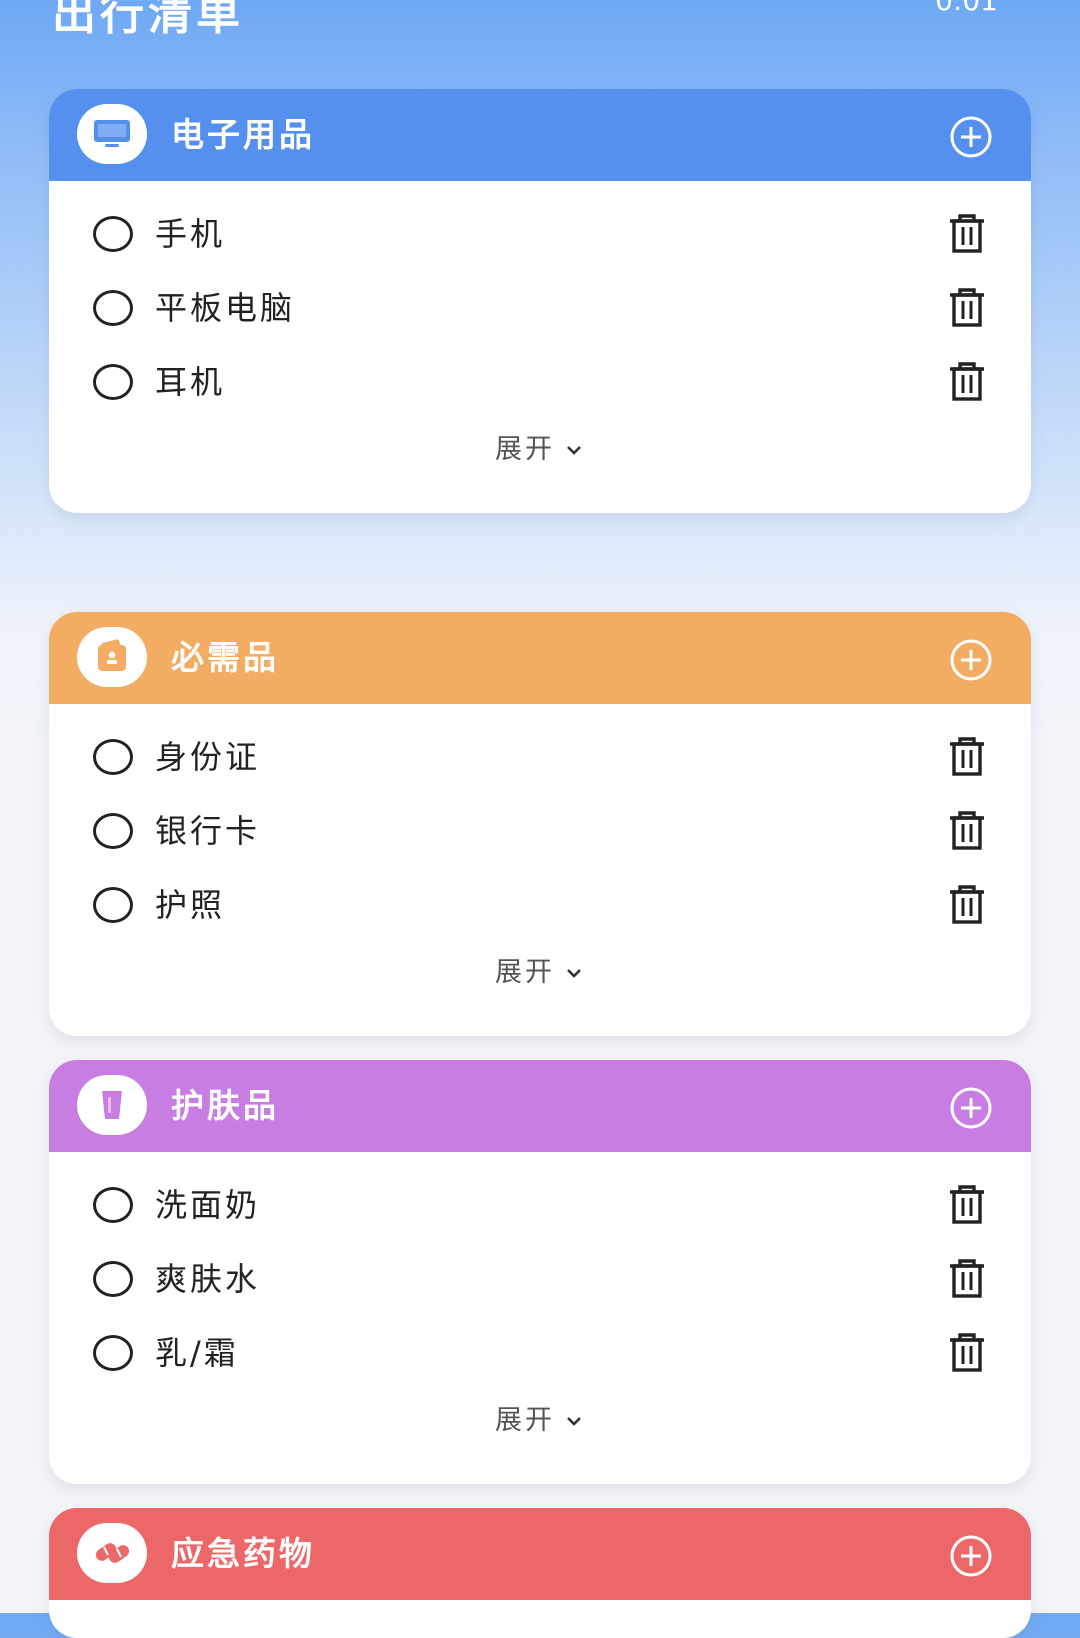 This screenshot has height=1638, width=1080. Describe the element at coordinates (966, 8) in the screenshot. I see `top-right-text: 0:01` at that location.